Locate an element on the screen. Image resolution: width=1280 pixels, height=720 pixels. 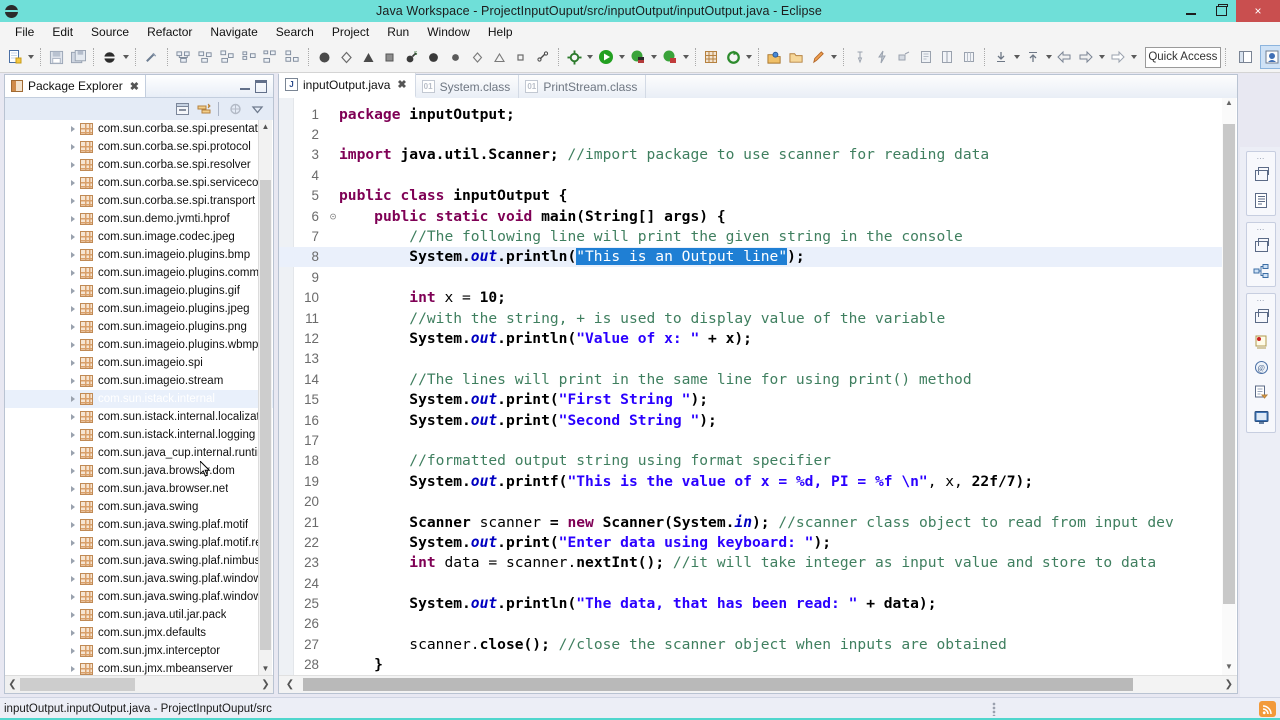
javadoc-view-icon: @ is located at coordinates (1261, 367).